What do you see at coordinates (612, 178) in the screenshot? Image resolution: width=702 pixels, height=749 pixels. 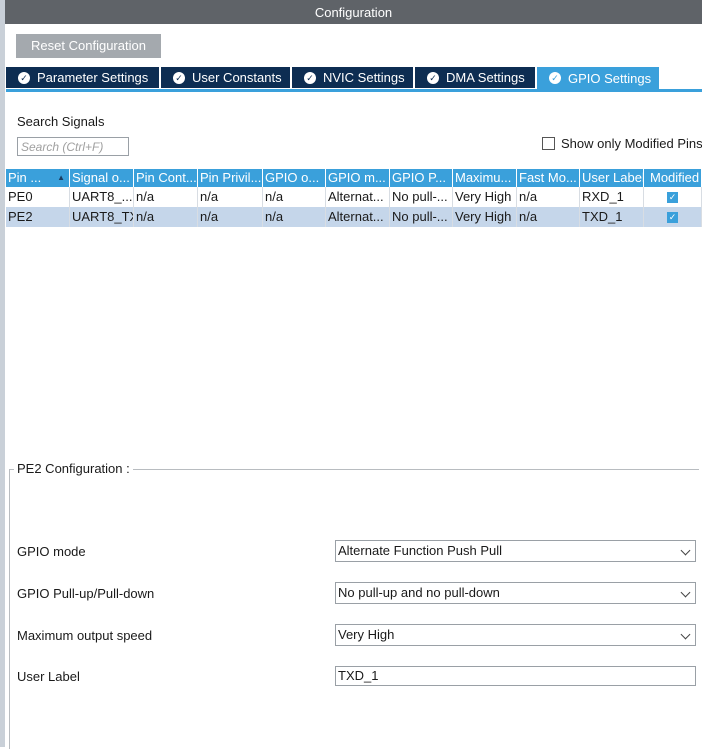 I see `column-header: User Label` at bounding box center [612, 178].